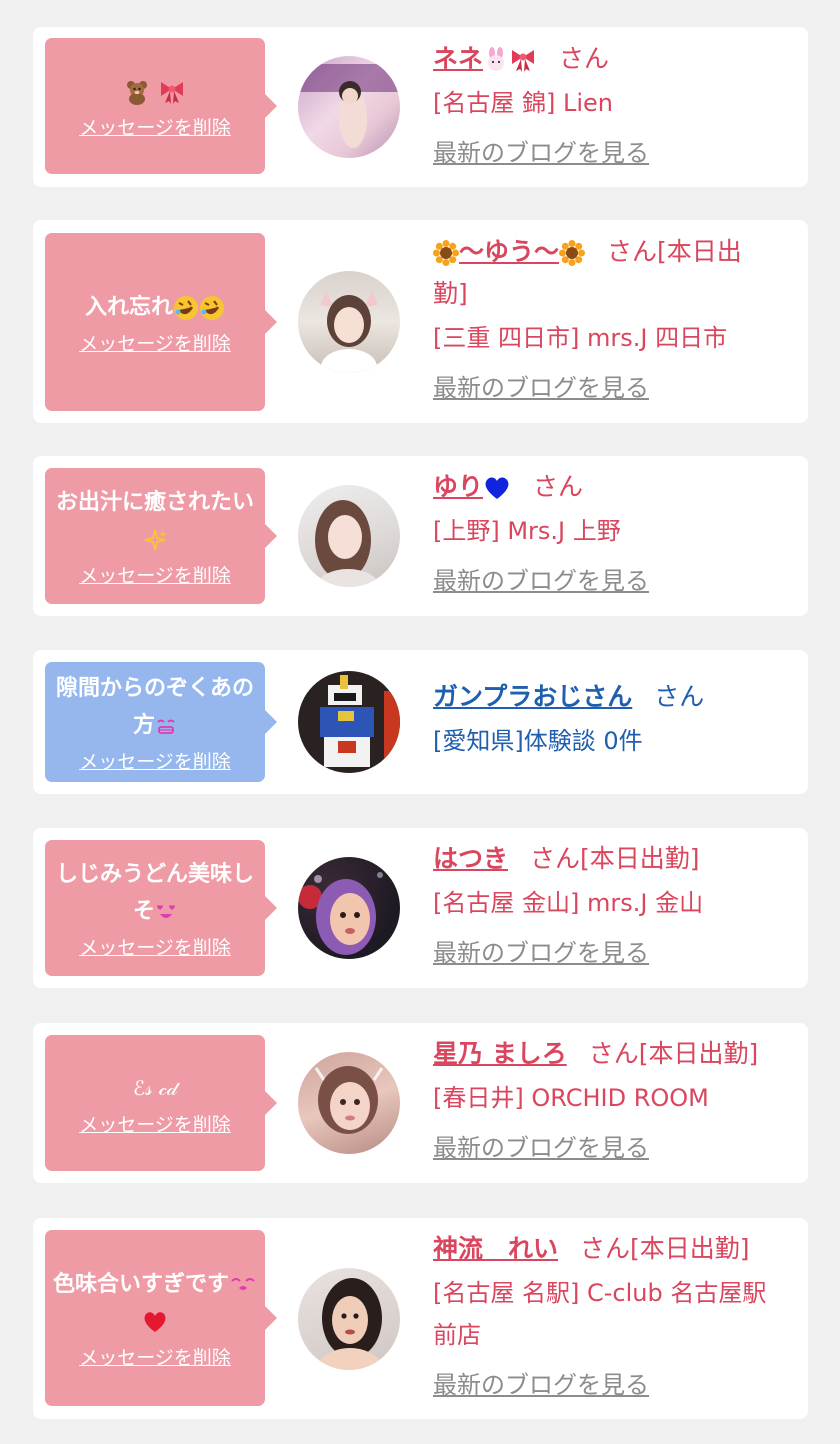 Image resolution: width=840 pixels, height=1444 pixels. I want to click on profile-name-link: 〜ゆう〜, so click(509, 251).